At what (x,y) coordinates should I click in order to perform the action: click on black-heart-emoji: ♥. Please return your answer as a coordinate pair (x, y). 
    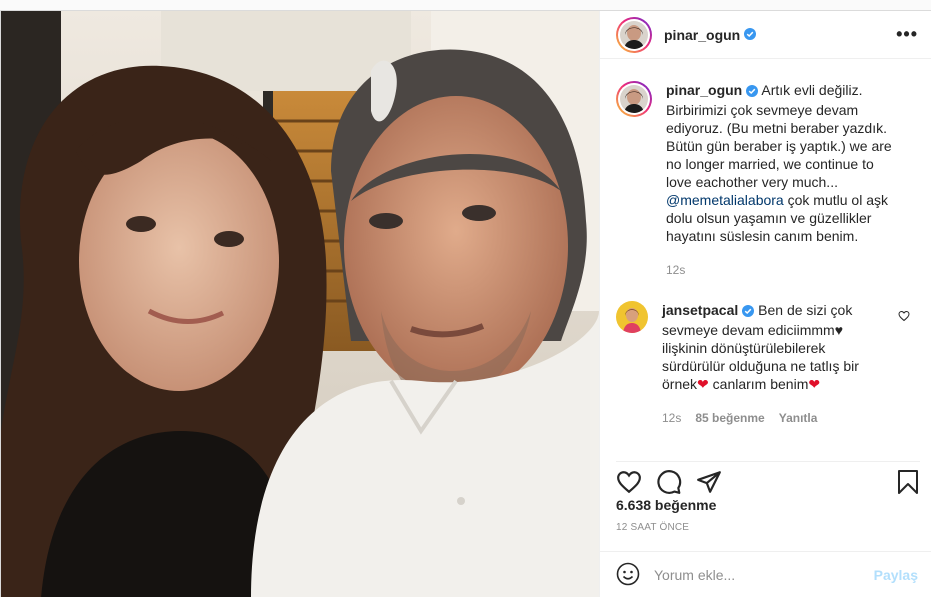
    Looking at the image, I should click on (839, 330).